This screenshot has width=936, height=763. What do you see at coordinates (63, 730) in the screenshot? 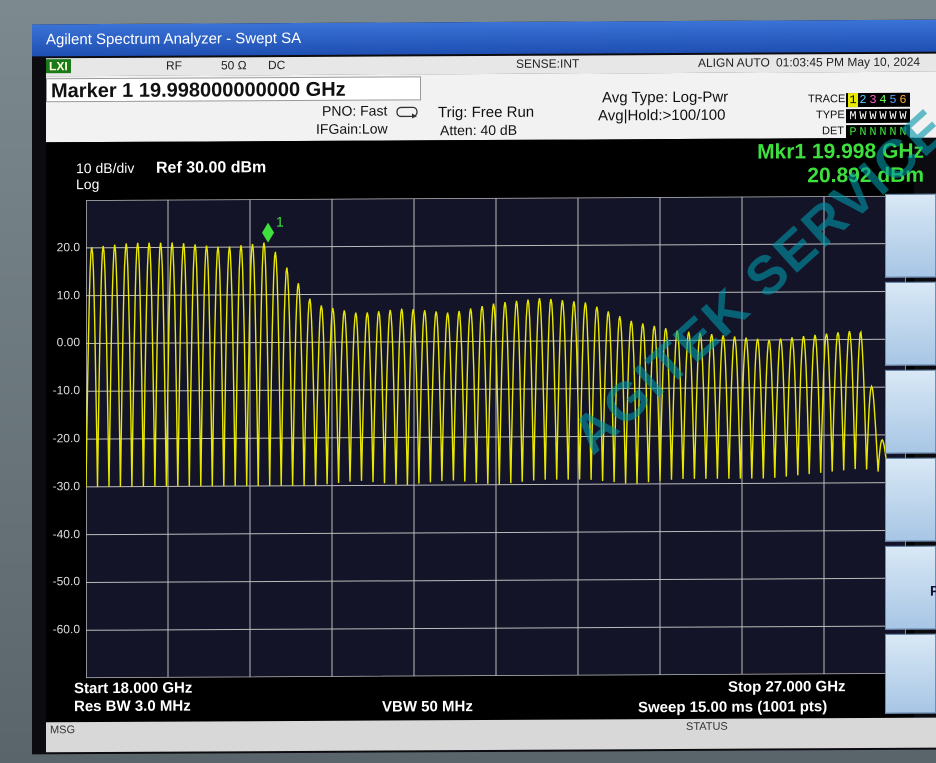
I see `msg-label: MSG` at bounding box center [63, 730].